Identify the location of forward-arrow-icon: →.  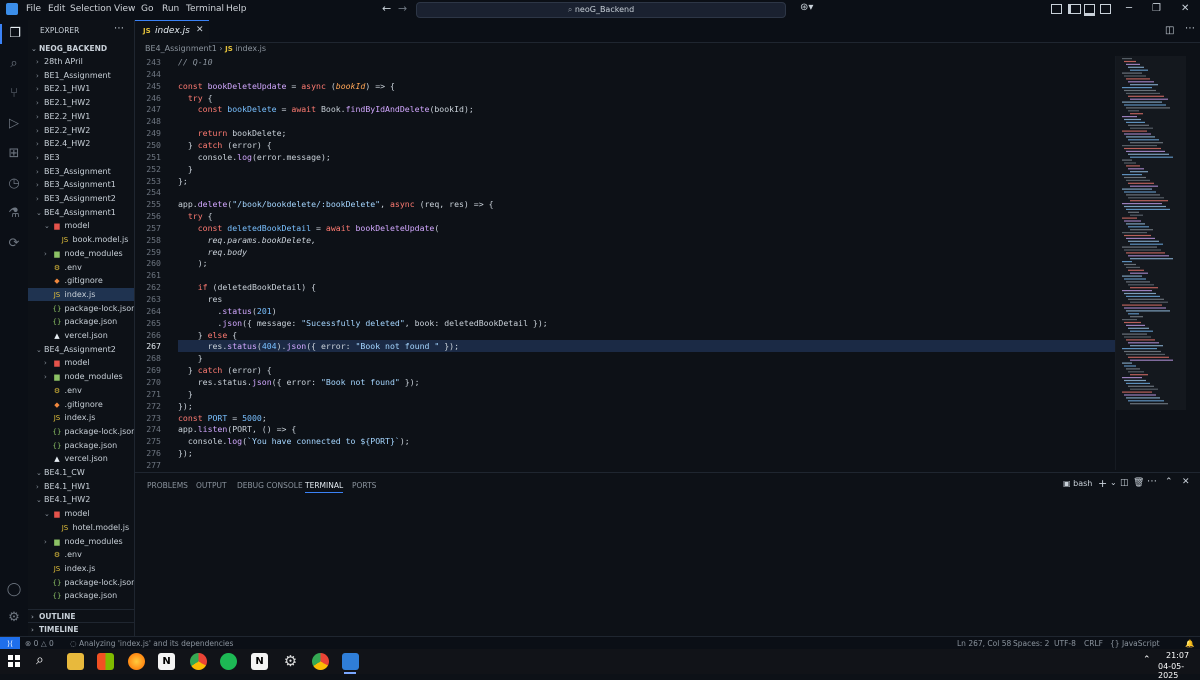
(402, 8).